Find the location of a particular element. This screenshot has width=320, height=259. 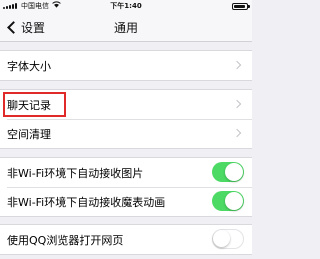

page-title: 通用 is located at coordinates (125, 28).